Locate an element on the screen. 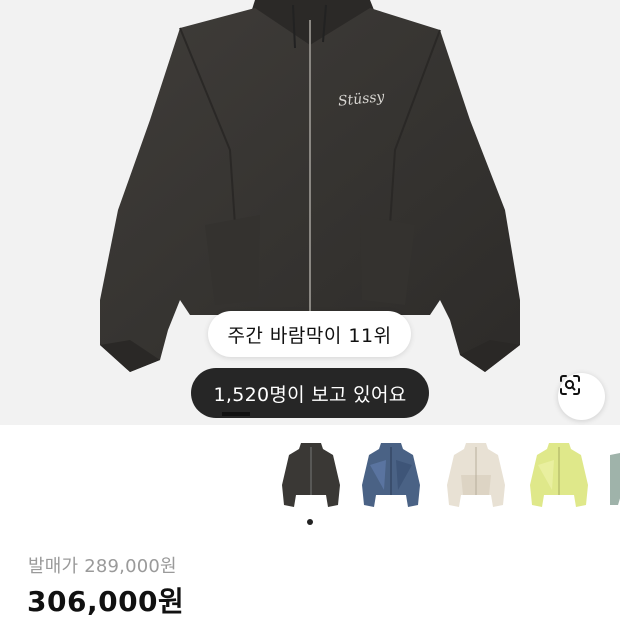 The width and height of the screenshot is (620, 620). thumbnail-charcoal is located at coordinates (311, 475).